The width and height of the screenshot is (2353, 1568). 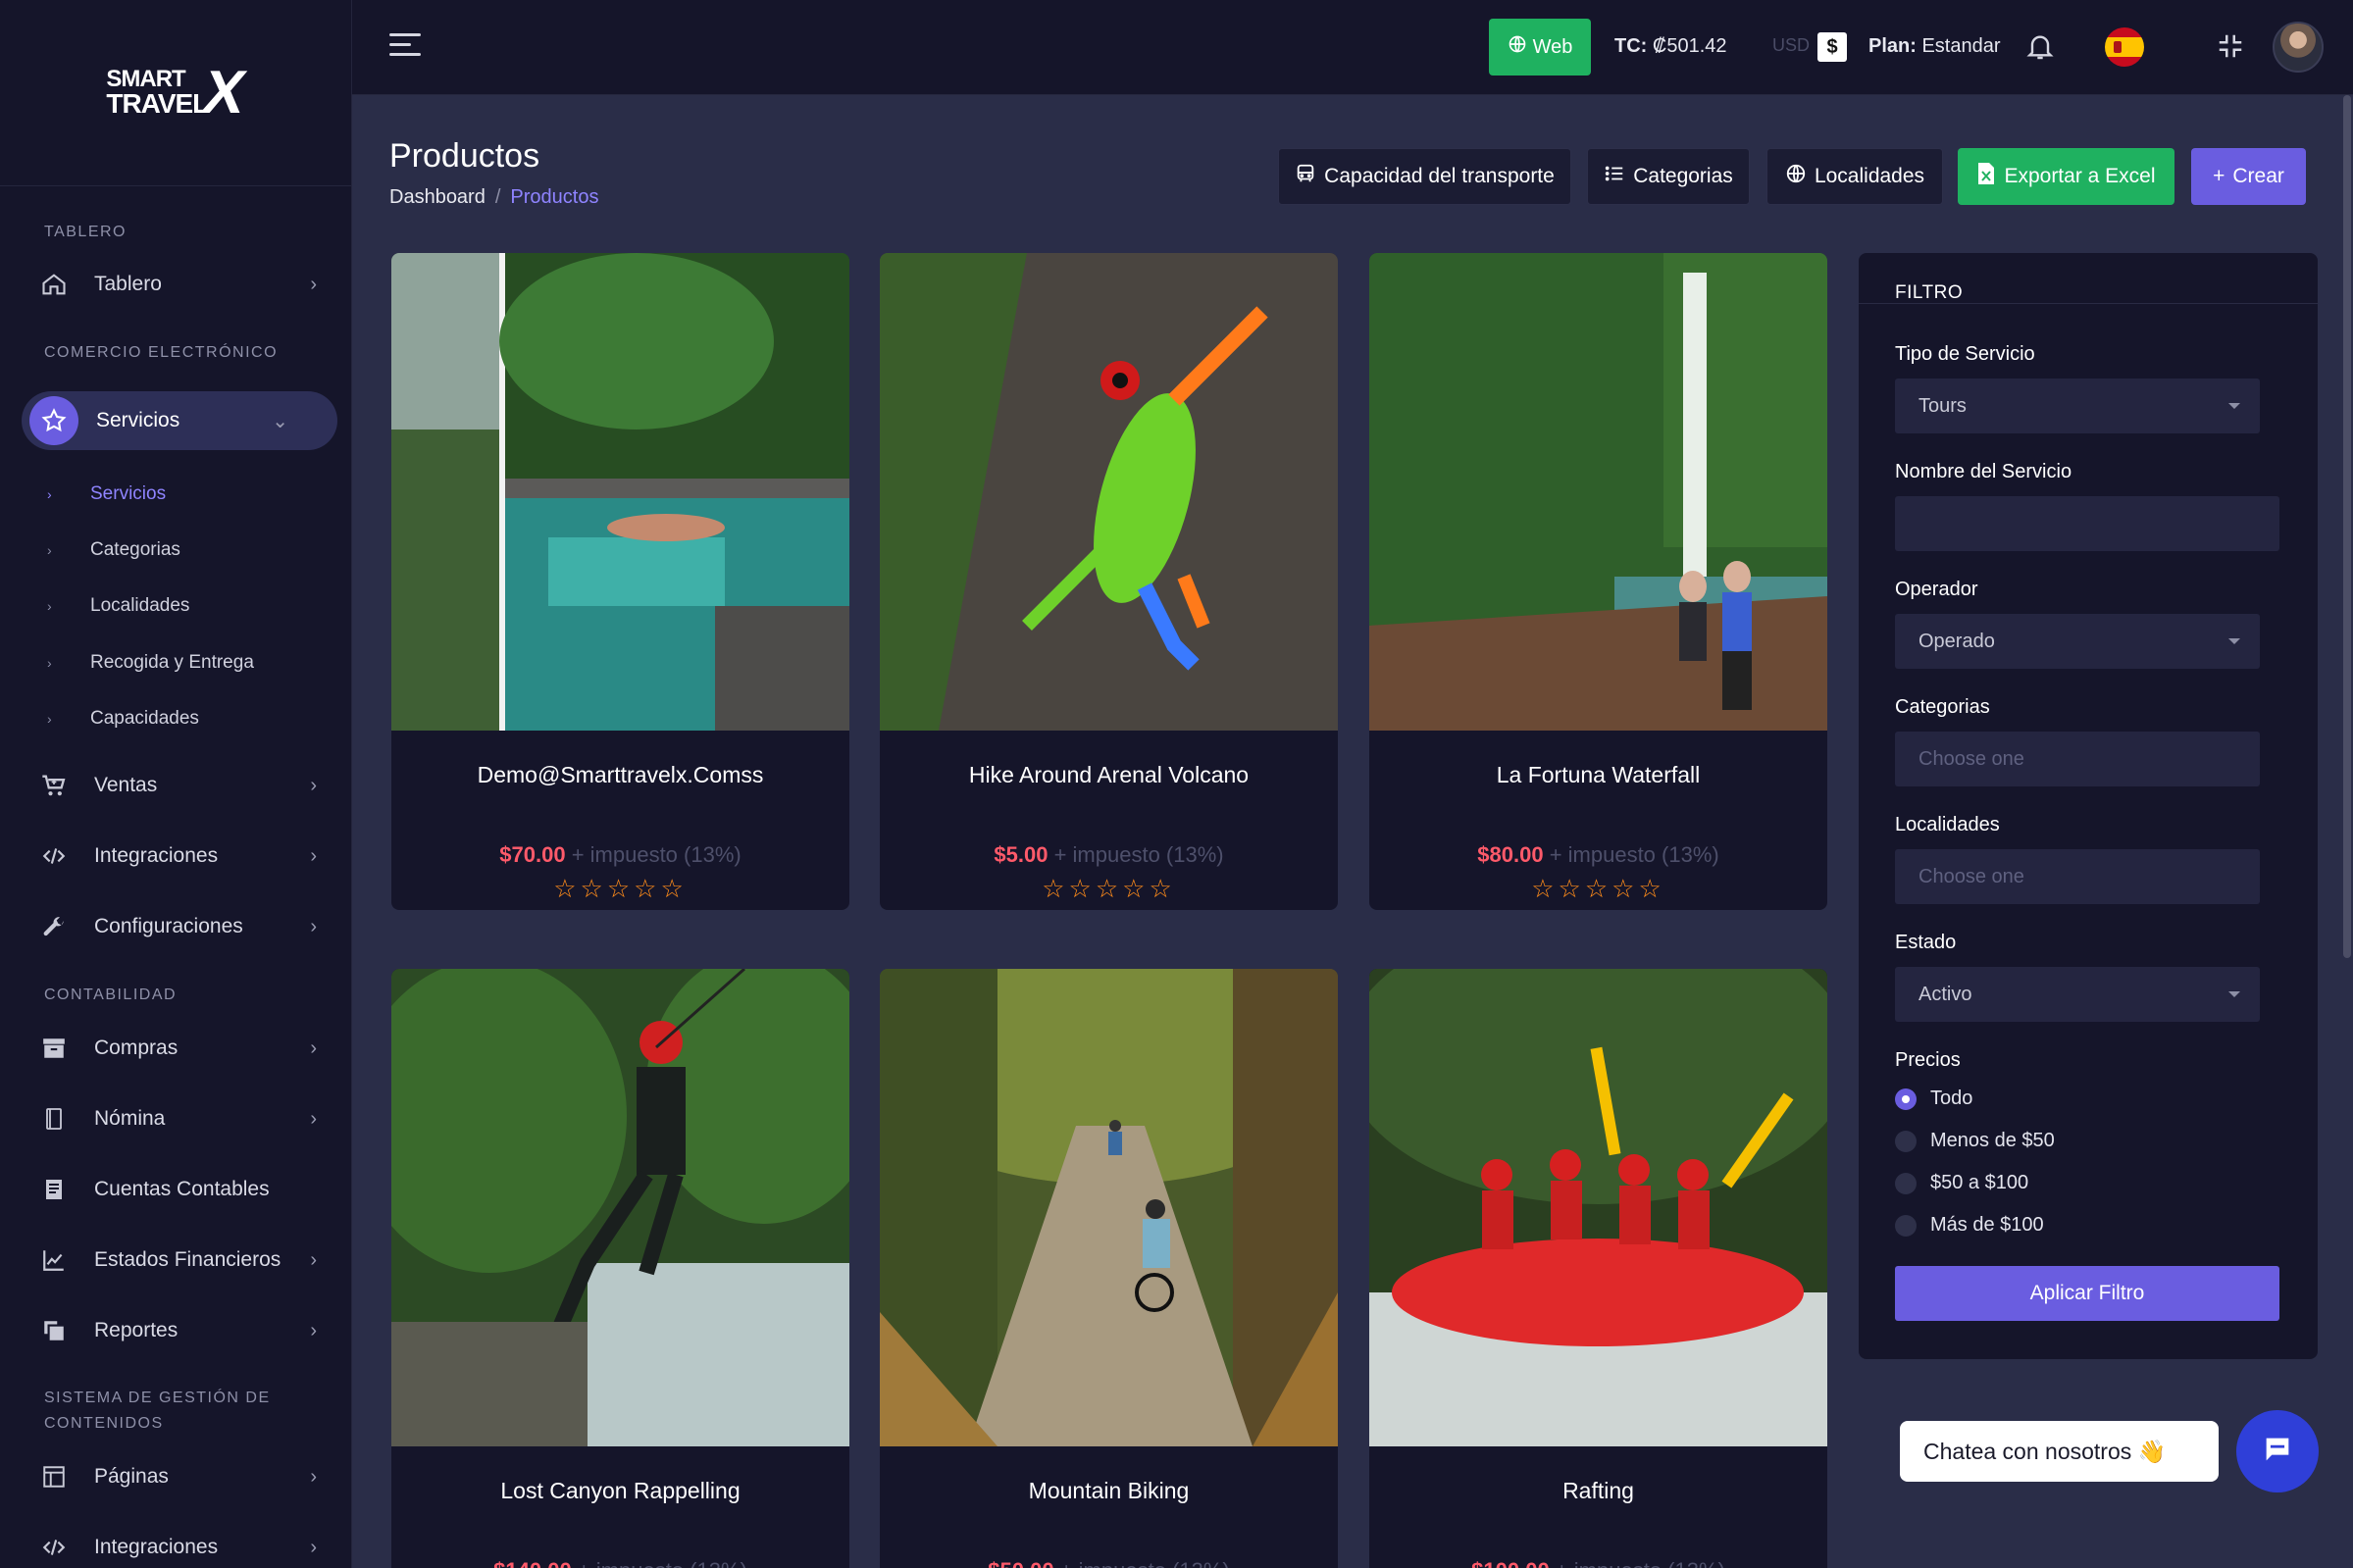 What do you see at coordinates (176, 1118) in the screenshot?
I see `sidebar-item-nomina: Nómina ›` at bounding box center [176, 1118].